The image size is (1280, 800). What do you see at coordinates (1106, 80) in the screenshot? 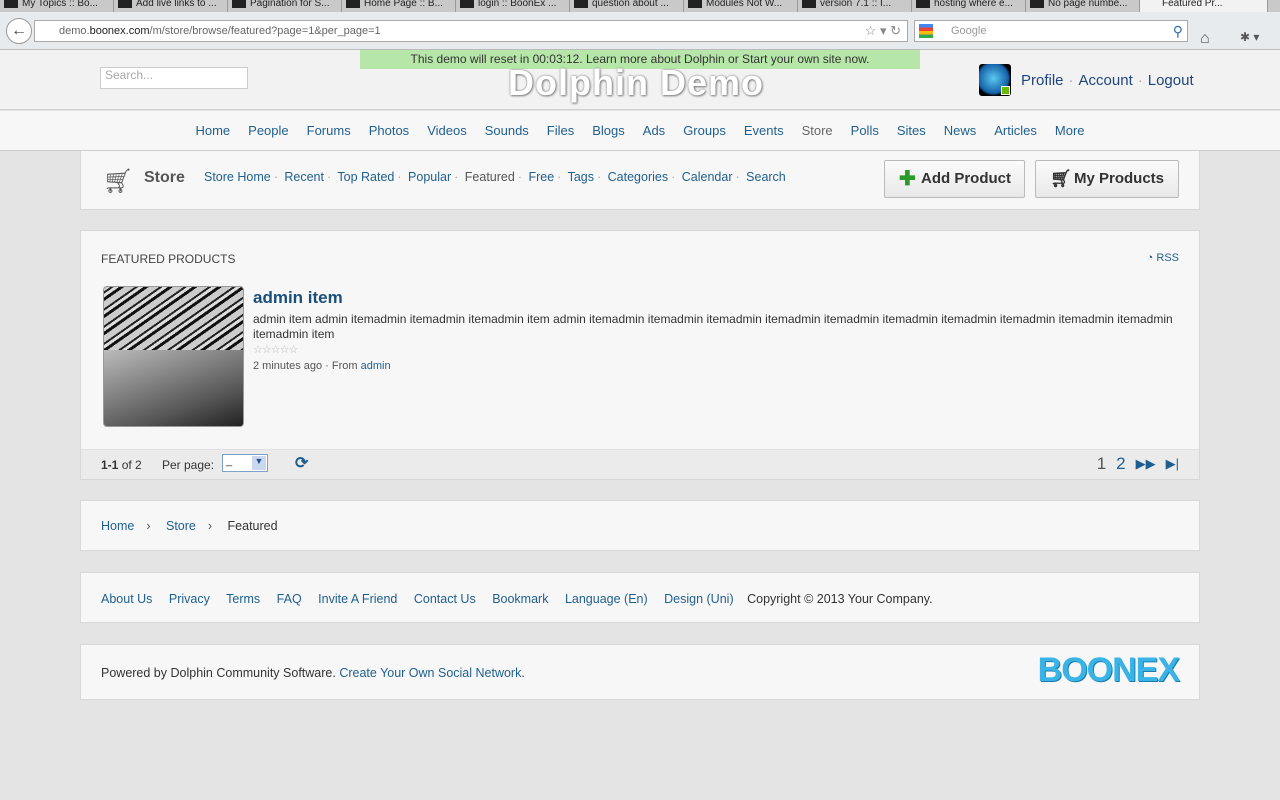
I see `account-link: Account` at bounding box center [1106, 80].